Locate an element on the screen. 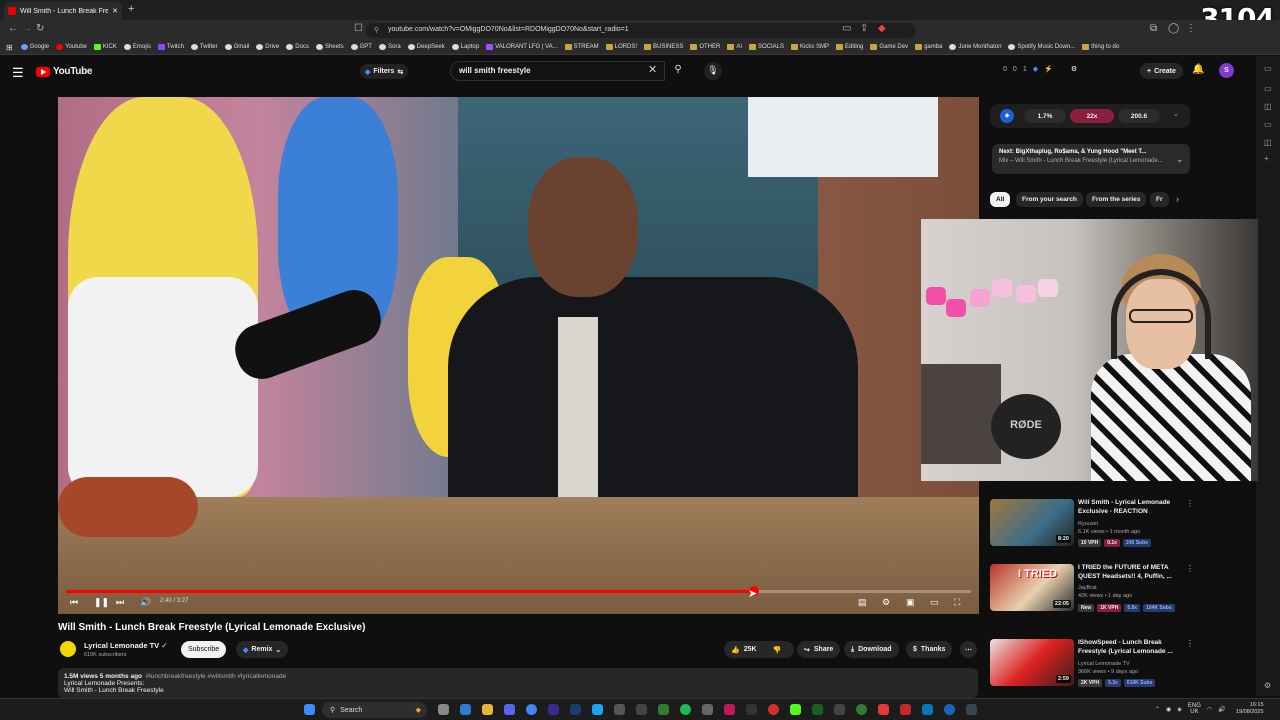 The width and height of the screenshot is (1280, 720). tab-close-icon: ✕ is located at coordinates (115, 11).